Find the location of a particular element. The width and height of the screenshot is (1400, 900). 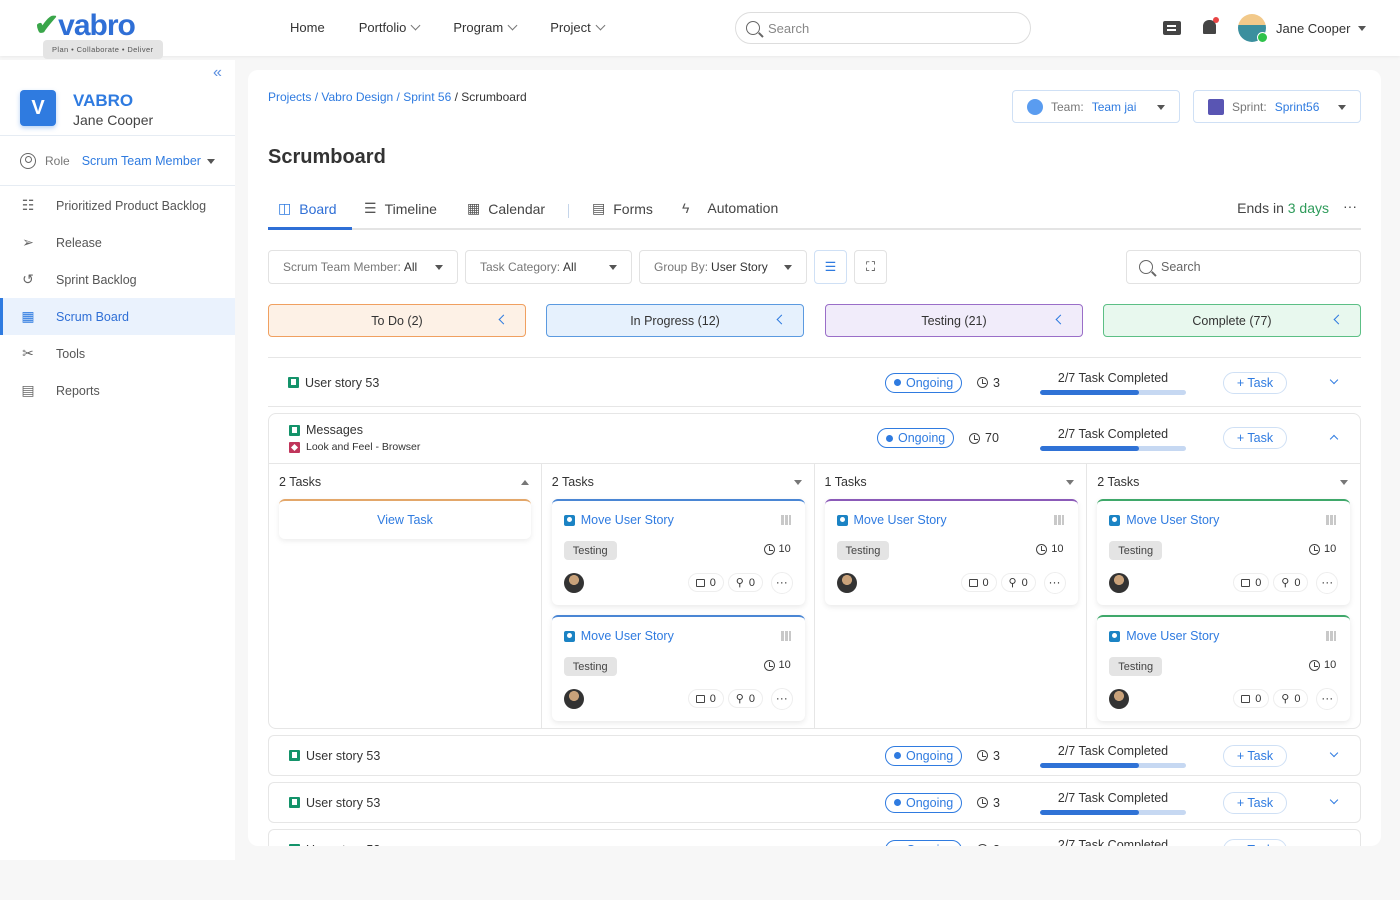

tab-calendar: ▦ Calendar is located at coordinates (506, 208).